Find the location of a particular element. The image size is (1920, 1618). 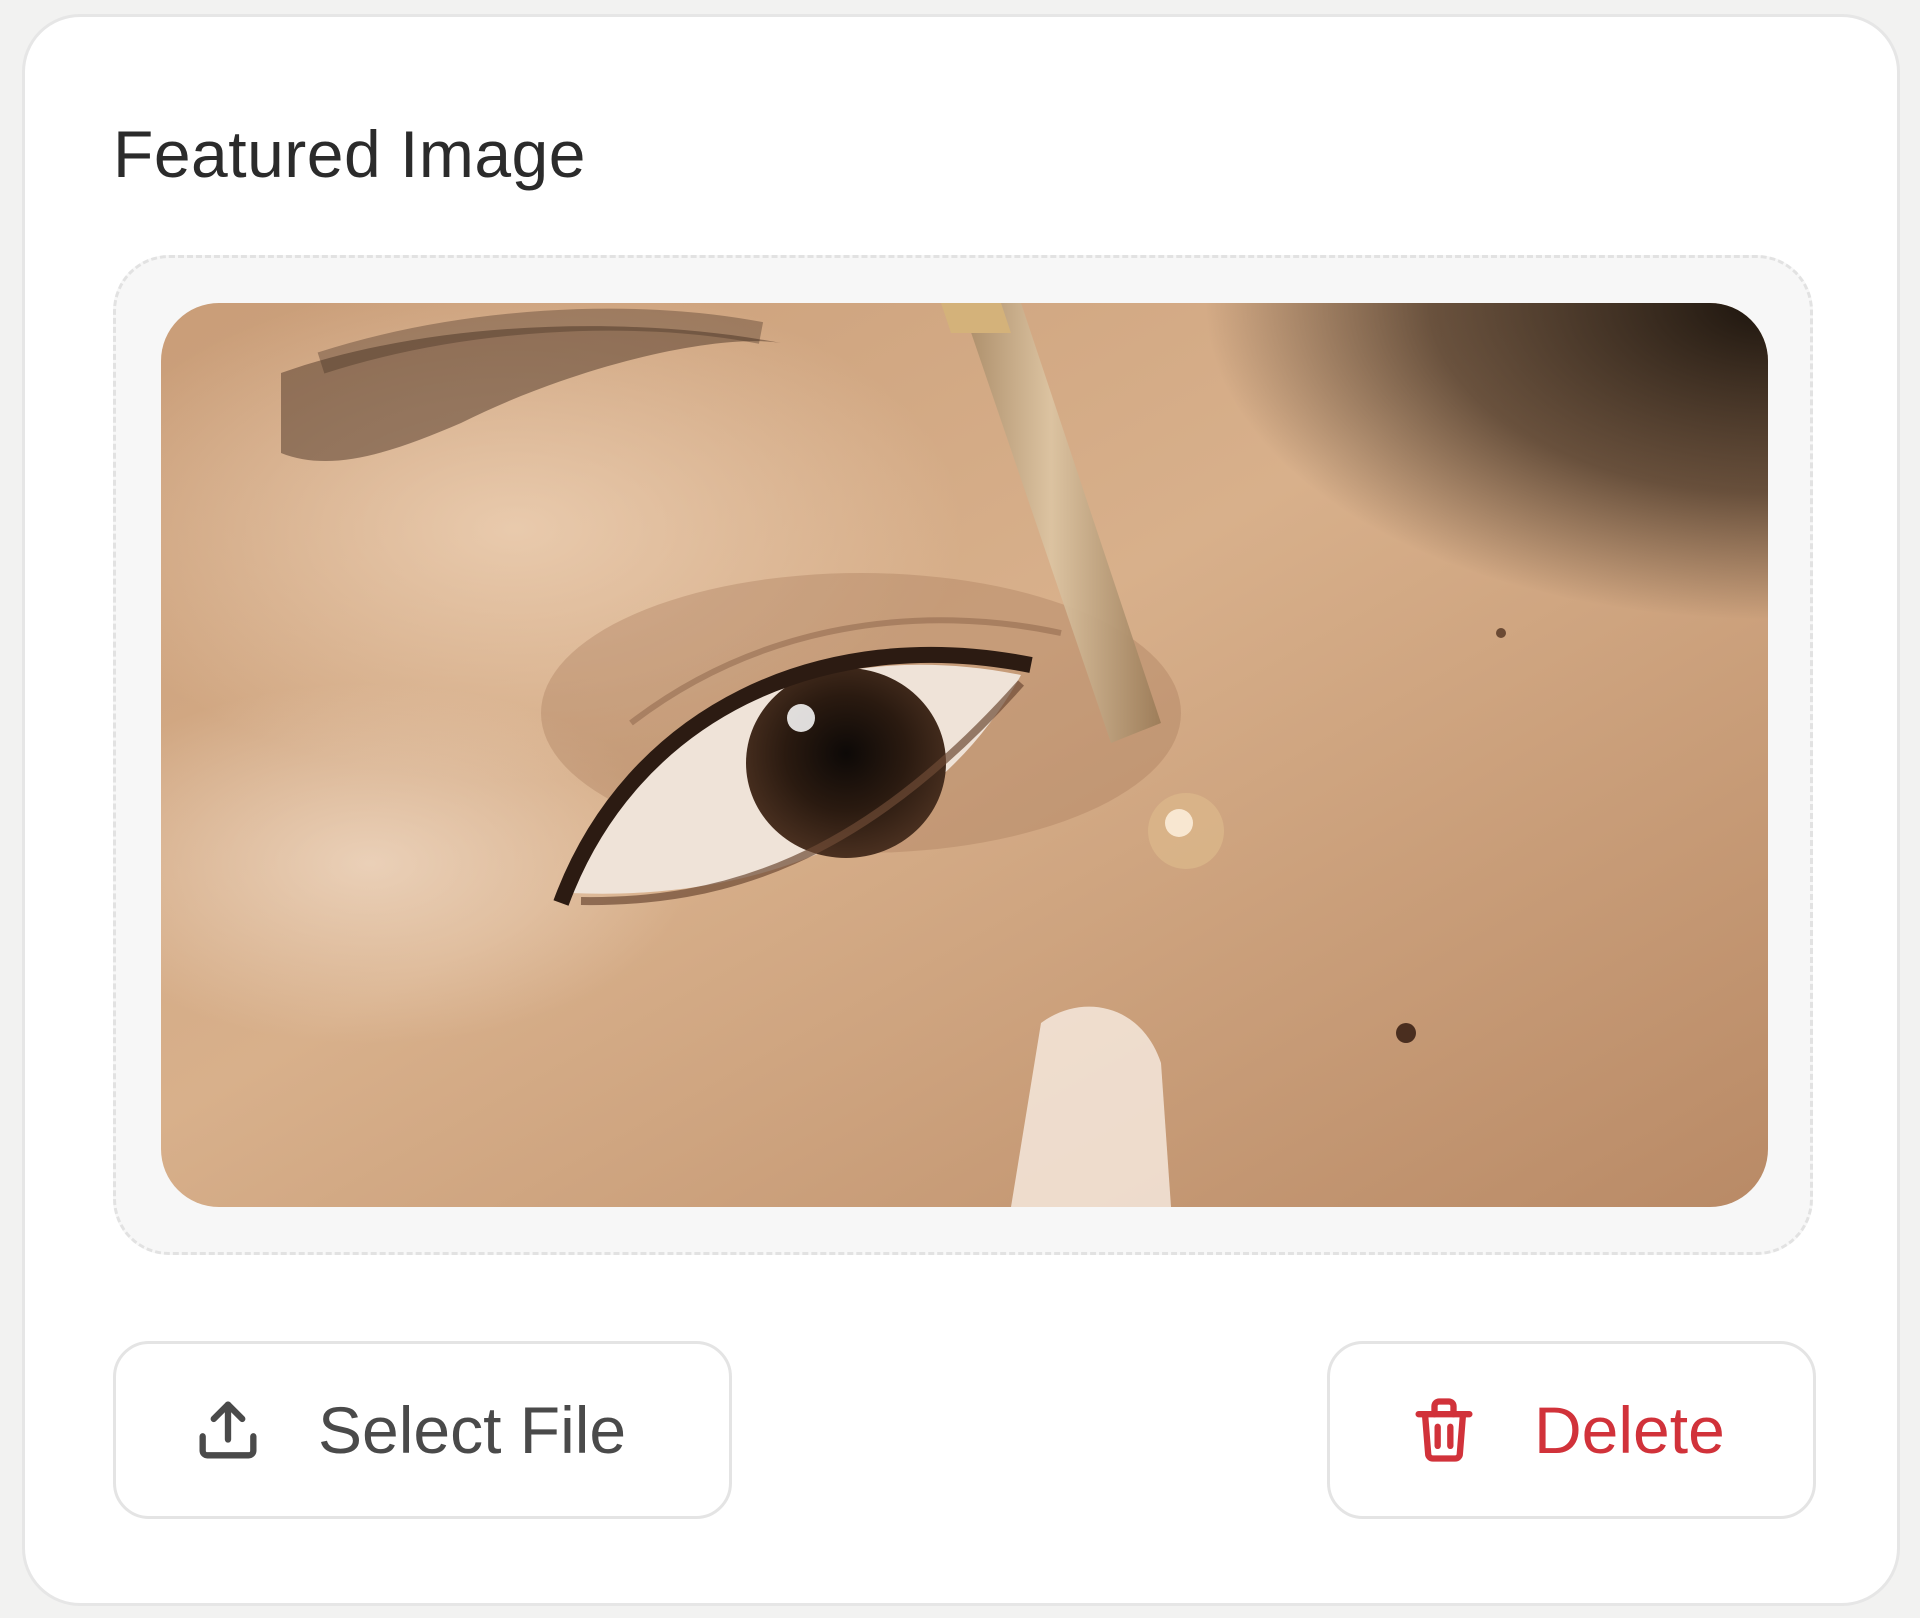

upload-icon is located at coordinates (228, 1430).